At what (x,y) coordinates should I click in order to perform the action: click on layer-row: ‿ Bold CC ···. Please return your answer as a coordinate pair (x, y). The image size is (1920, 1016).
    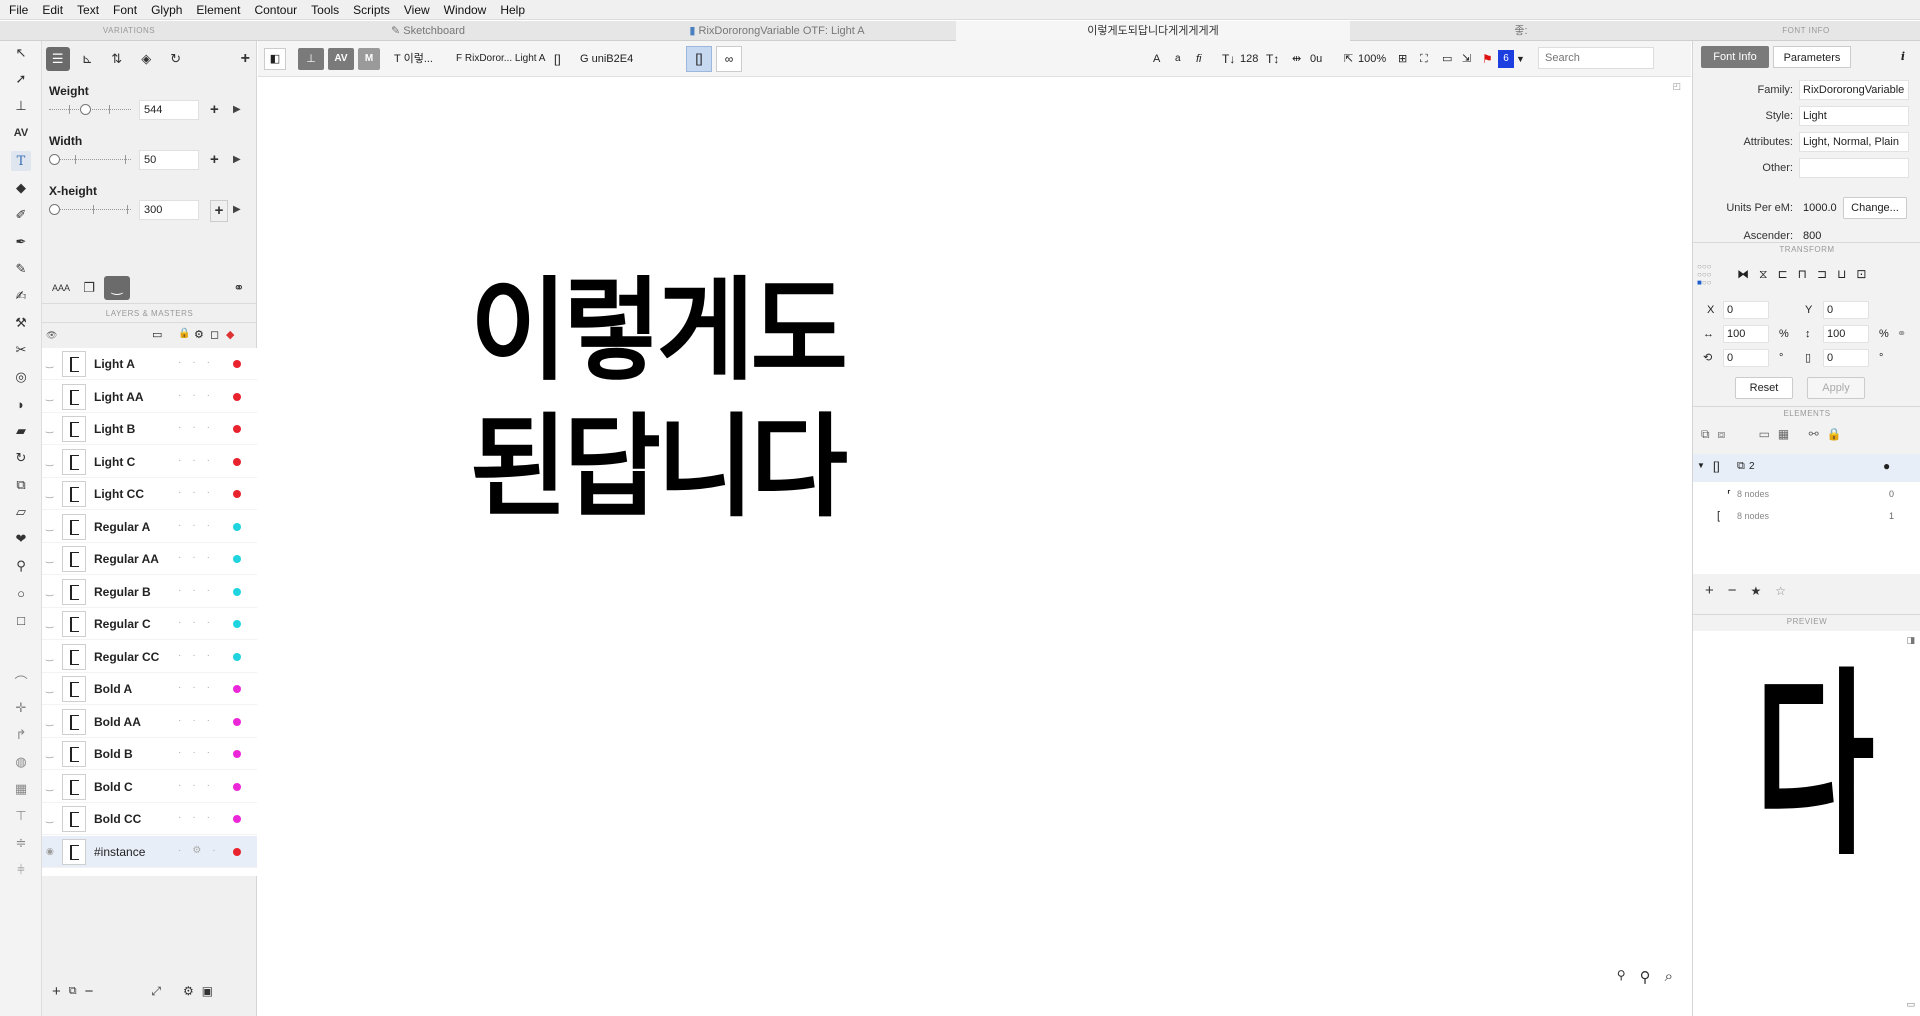
    Looking at the image, I should click on (149, 819).